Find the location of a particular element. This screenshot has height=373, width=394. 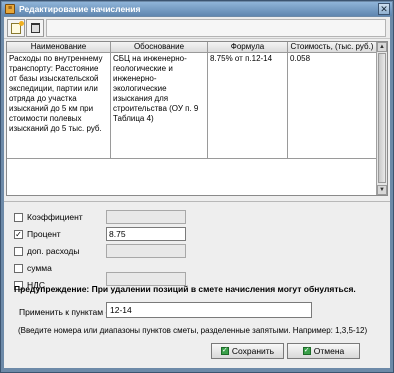

sum-label: сумма is located at coordinates (39, 268).